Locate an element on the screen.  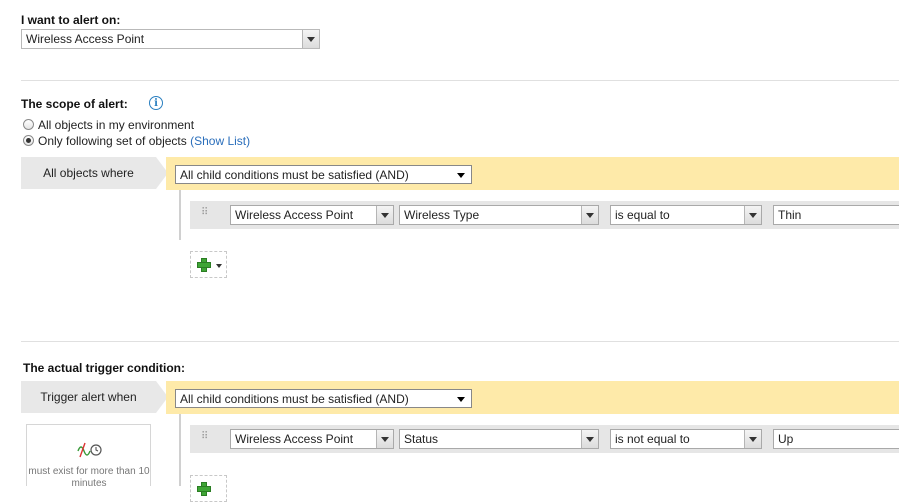
trigger-time-card: must exist for more than 10 minutes is located at coordinates (88, 456).